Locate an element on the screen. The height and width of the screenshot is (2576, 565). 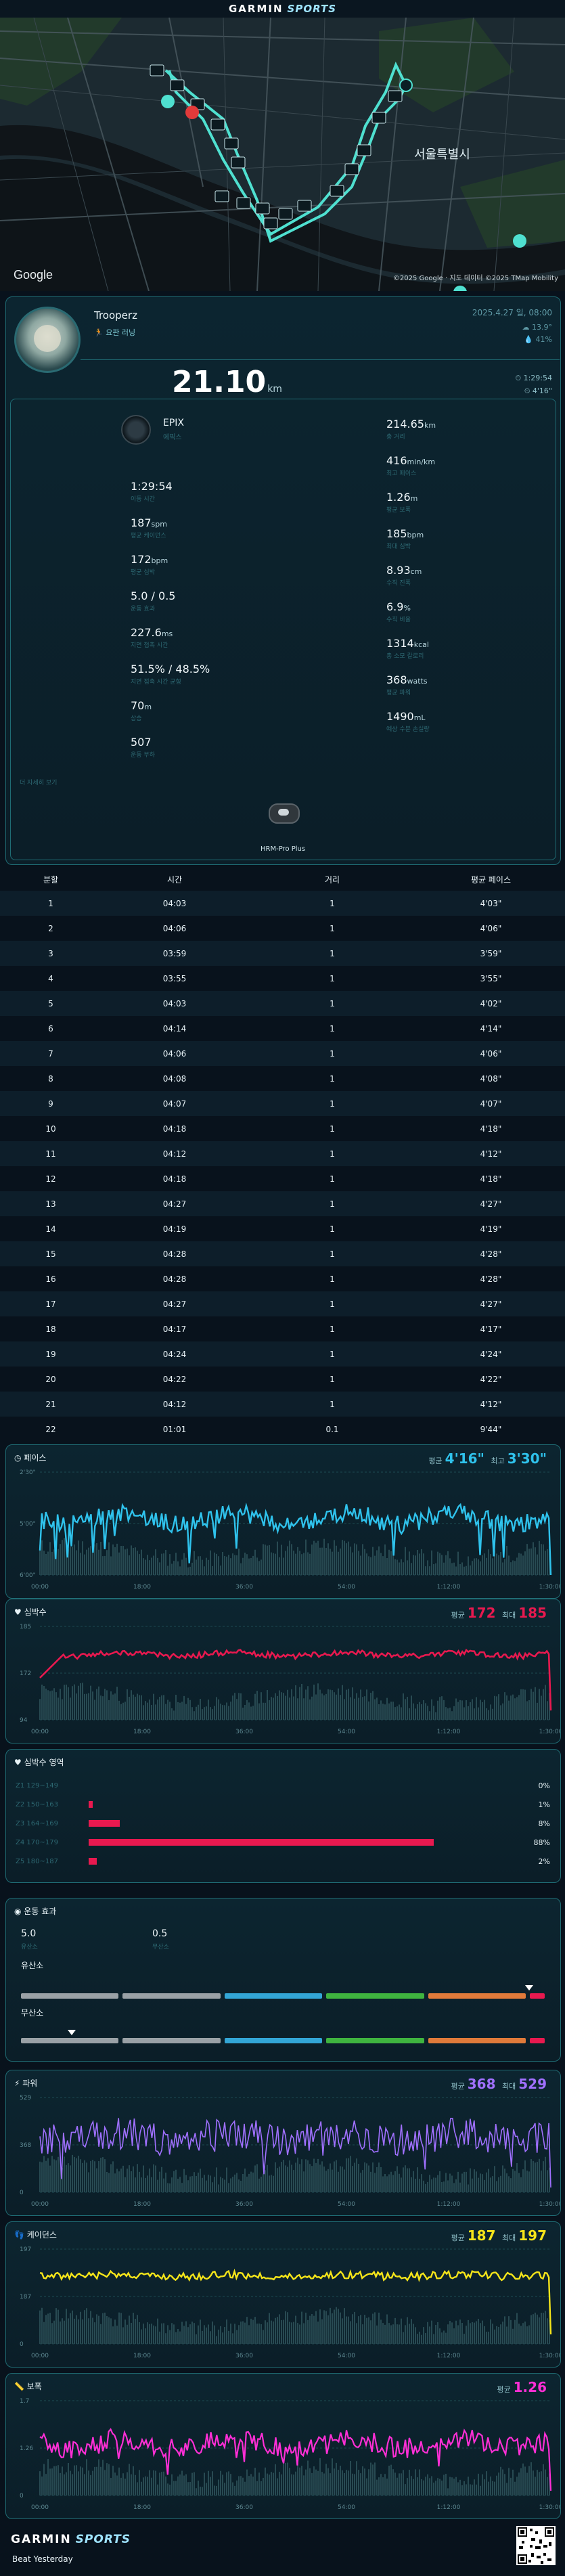
split-cell: 12 is located at coordinates (50, 1179).